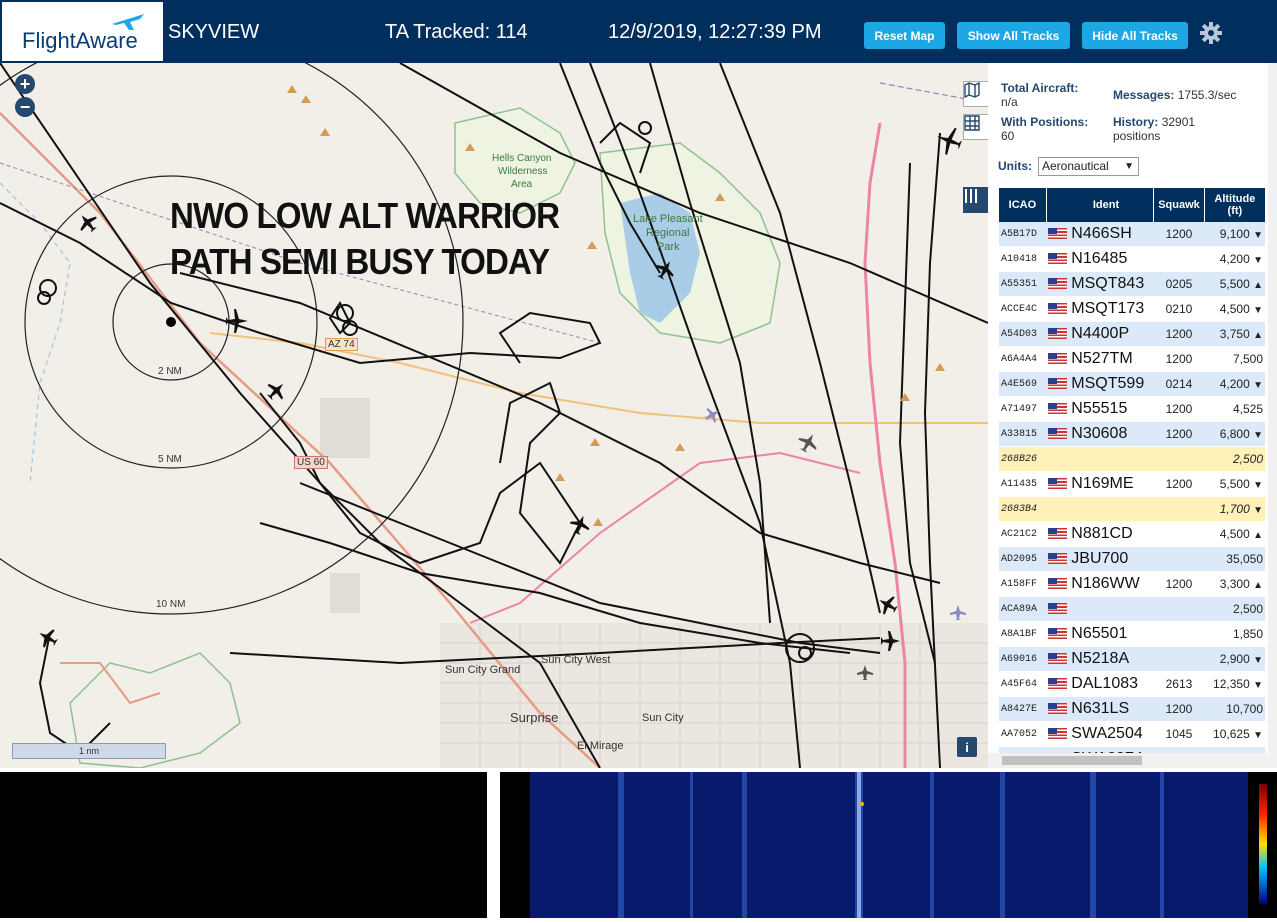  I want to click on reset-map-button: Reset Map, so click(904, 35).